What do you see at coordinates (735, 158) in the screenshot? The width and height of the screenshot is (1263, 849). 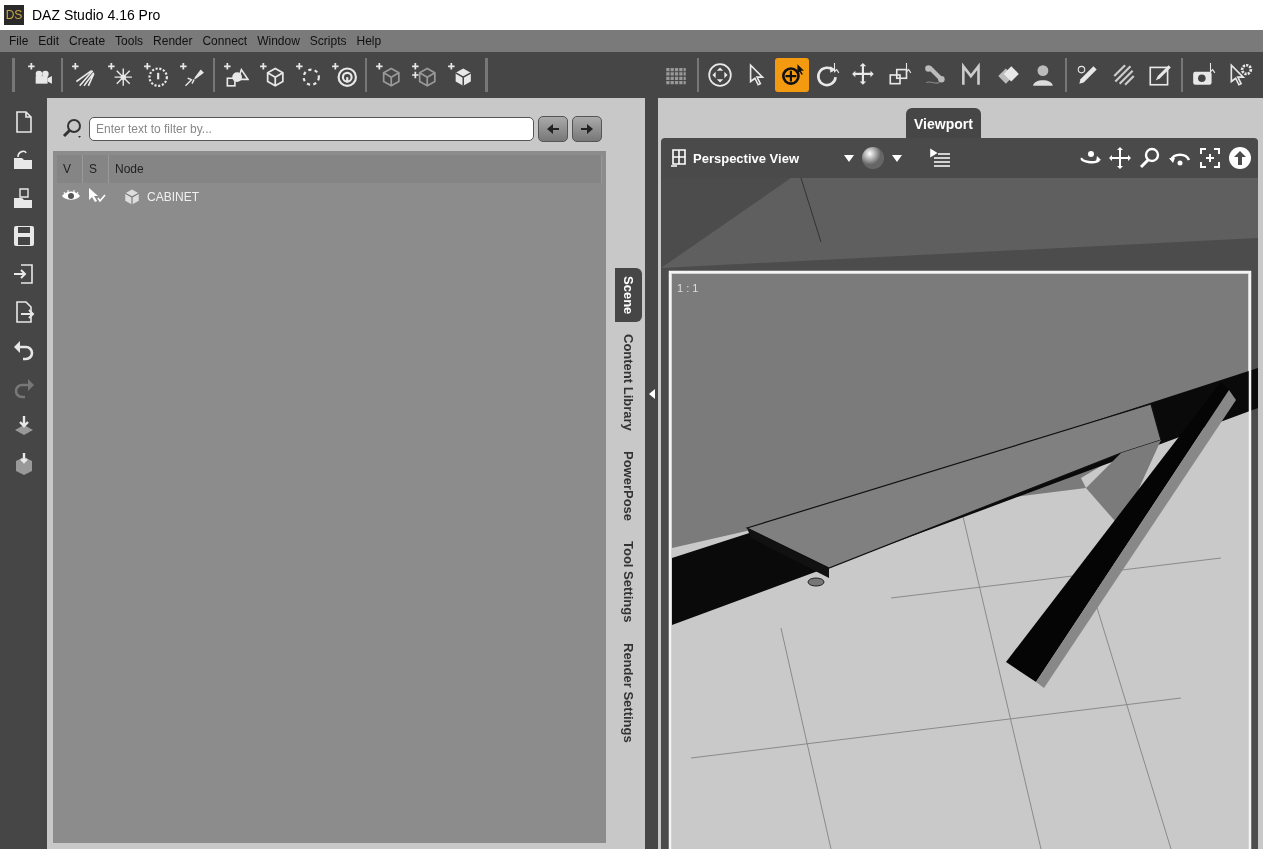 I see `view-dropdown: Perspective View` at bounding box center [735, 158].